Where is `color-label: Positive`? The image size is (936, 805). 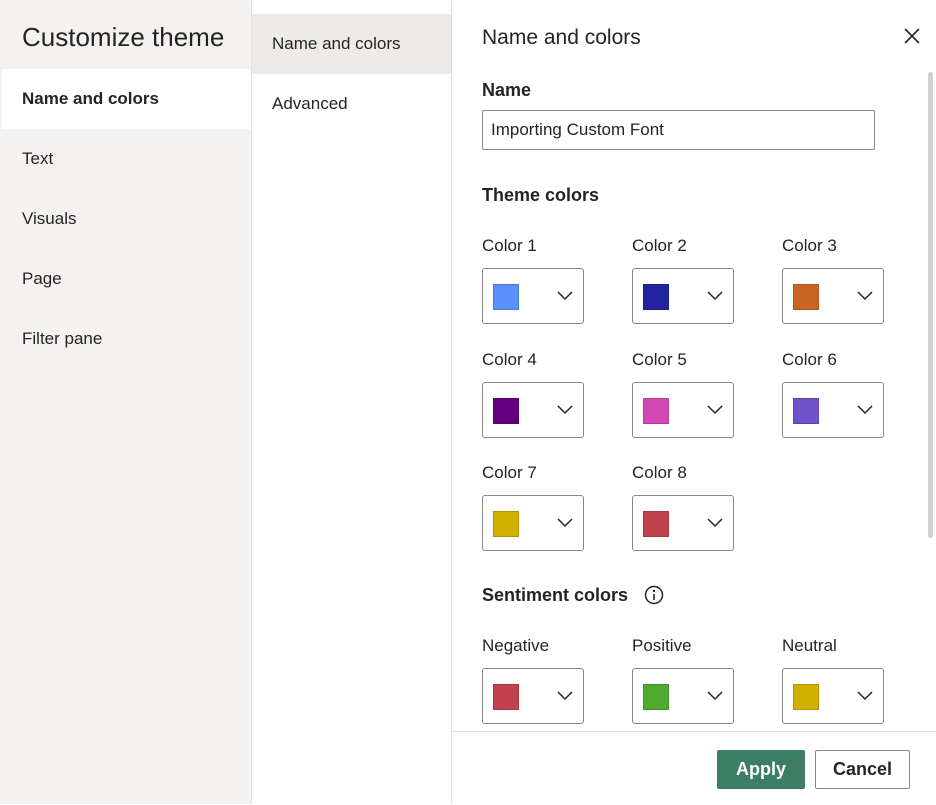 color-label: Positive is located at coordinates (662, 645).